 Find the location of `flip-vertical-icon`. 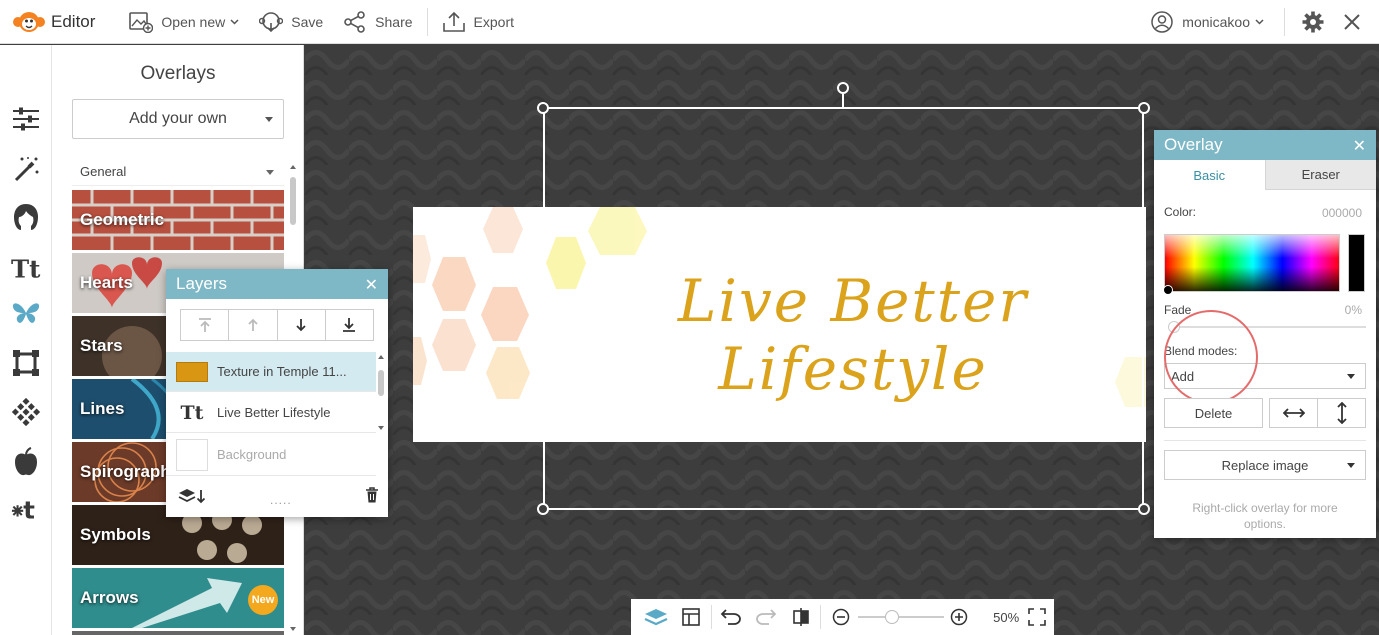

flip-vertical-icon is located at coordinates (1341, 413).